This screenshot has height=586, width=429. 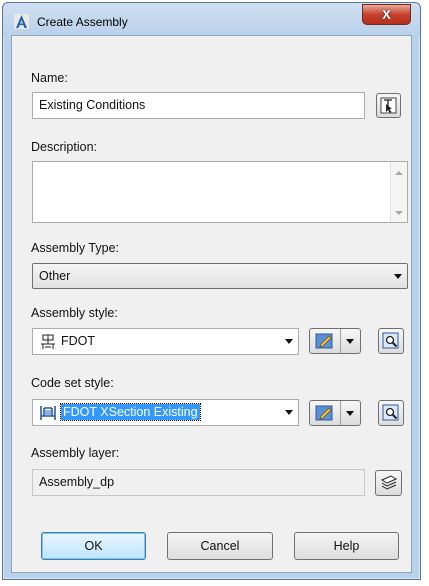 What do you see at coordinates (399, 213) in the screenshot?
I see `scroll-down-icon` at bounding box center [399, 213].